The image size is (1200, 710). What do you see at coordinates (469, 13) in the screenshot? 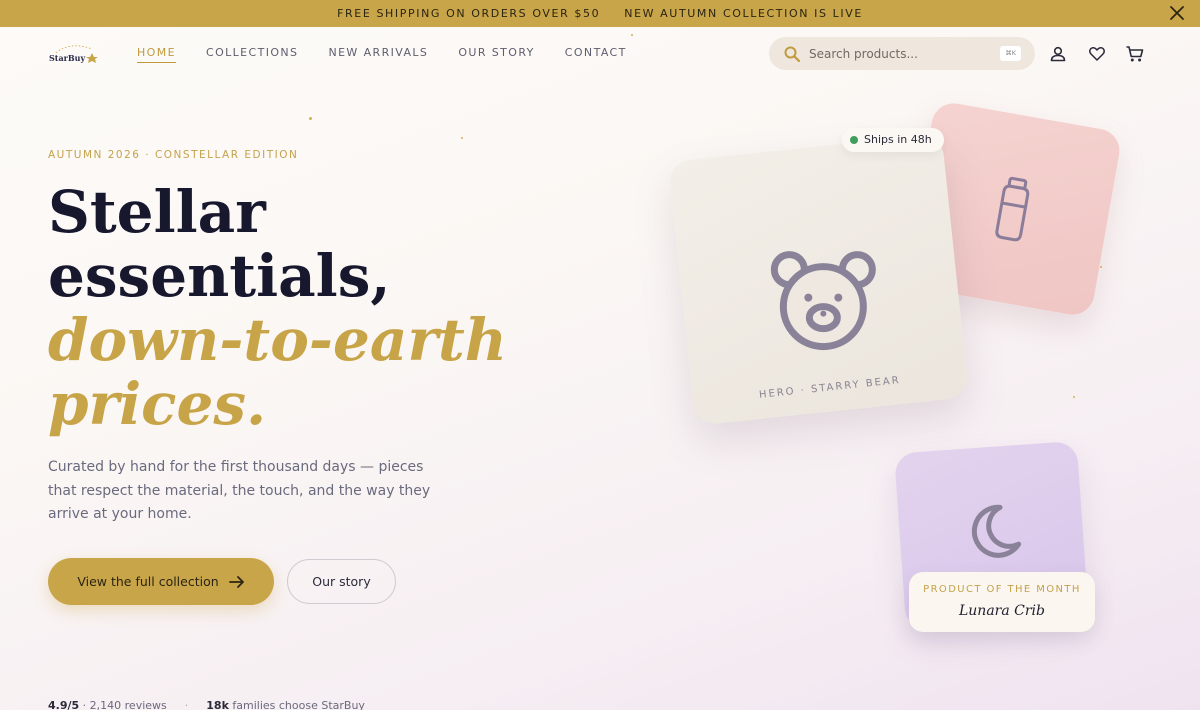
I see `announcement-shipping: FREE SHIPPING ON ORDERS OVER $50` at bounding box center [469, 13].